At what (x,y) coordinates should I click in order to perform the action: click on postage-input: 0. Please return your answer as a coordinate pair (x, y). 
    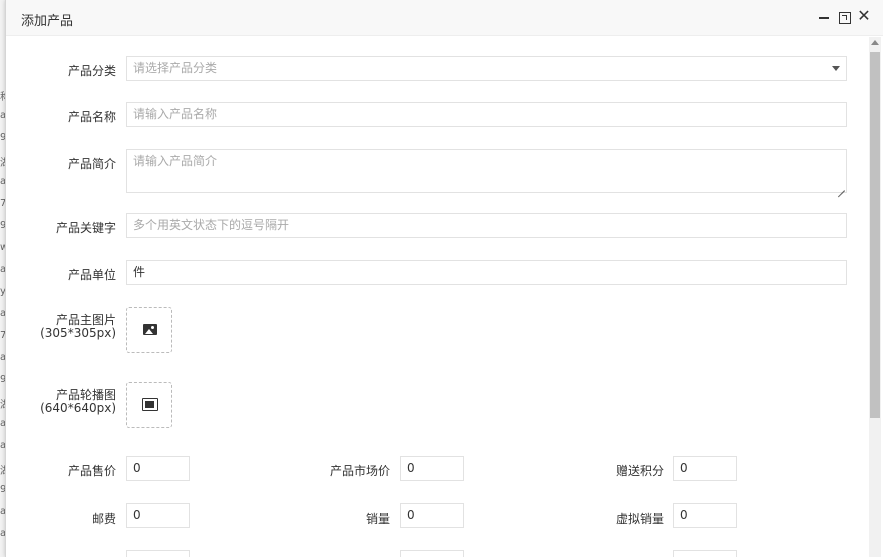
    Looking at the image, I should click on (158, 515).